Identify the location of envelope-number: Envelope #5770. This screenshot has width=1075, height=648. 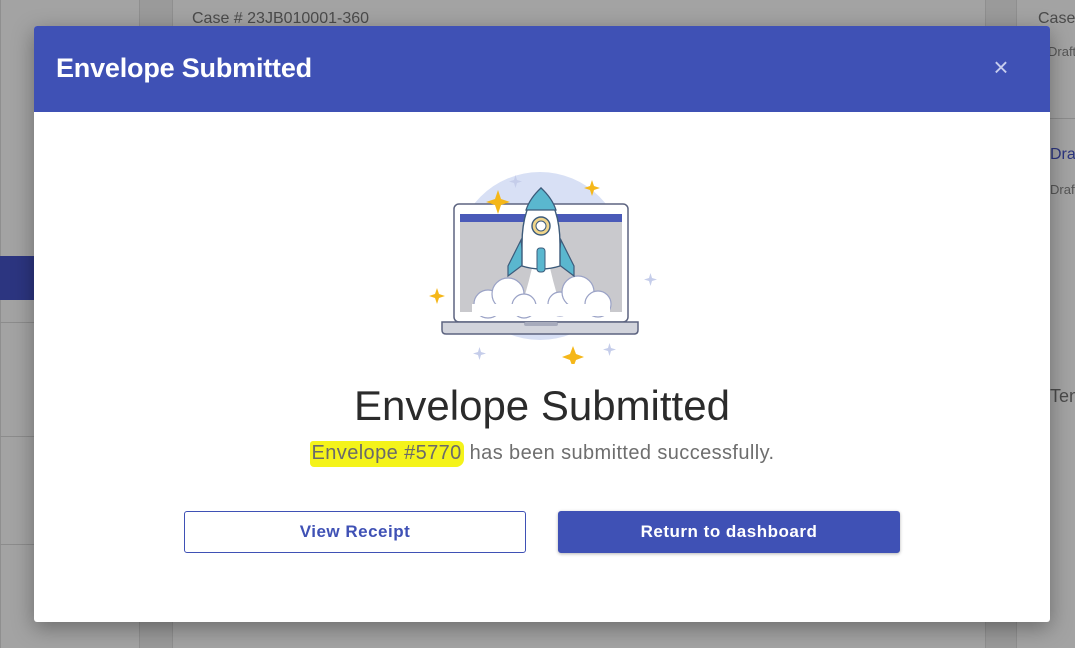
(386, 454).